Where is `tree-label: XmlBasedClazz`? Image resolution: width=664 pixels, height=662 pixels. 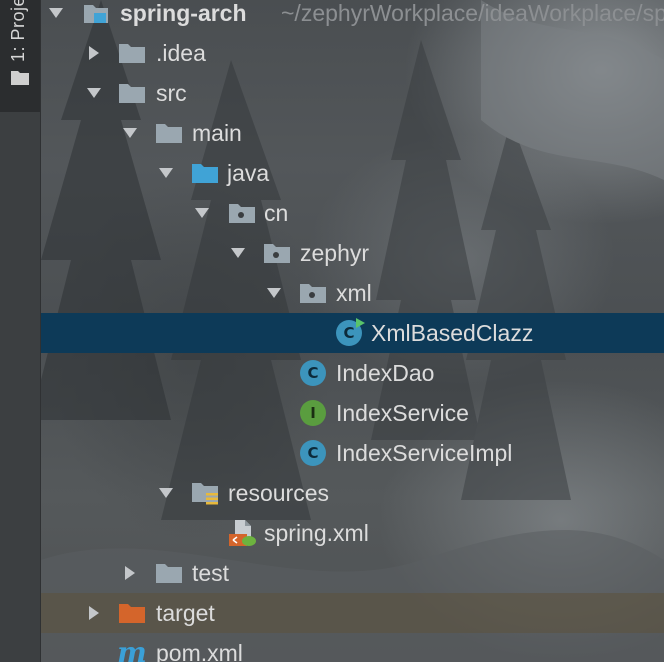 tree-label: XmlBasedClazz is located at coordinates (452, 333).